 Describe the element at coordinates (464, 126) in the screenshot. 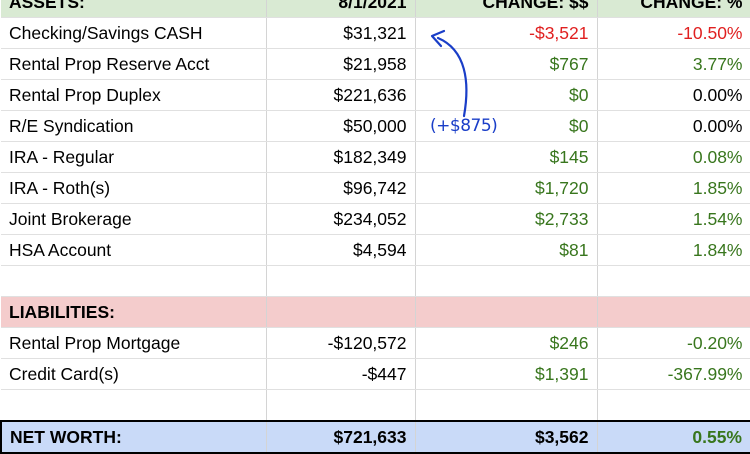

I see `annotation-note: (+$875)` at that location.